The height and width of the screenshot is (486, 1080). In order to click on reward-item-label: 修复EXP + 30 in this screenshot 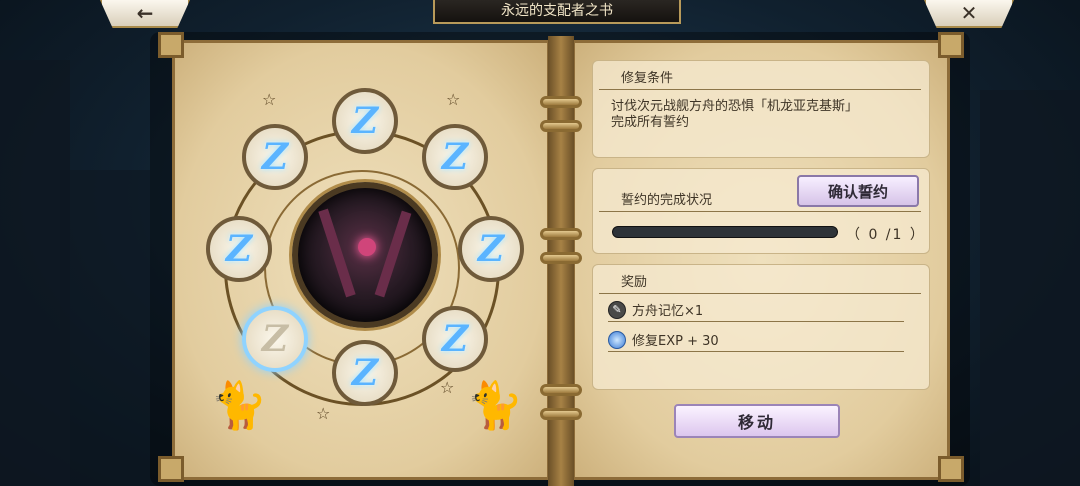, I will do `click(675, 341)`.